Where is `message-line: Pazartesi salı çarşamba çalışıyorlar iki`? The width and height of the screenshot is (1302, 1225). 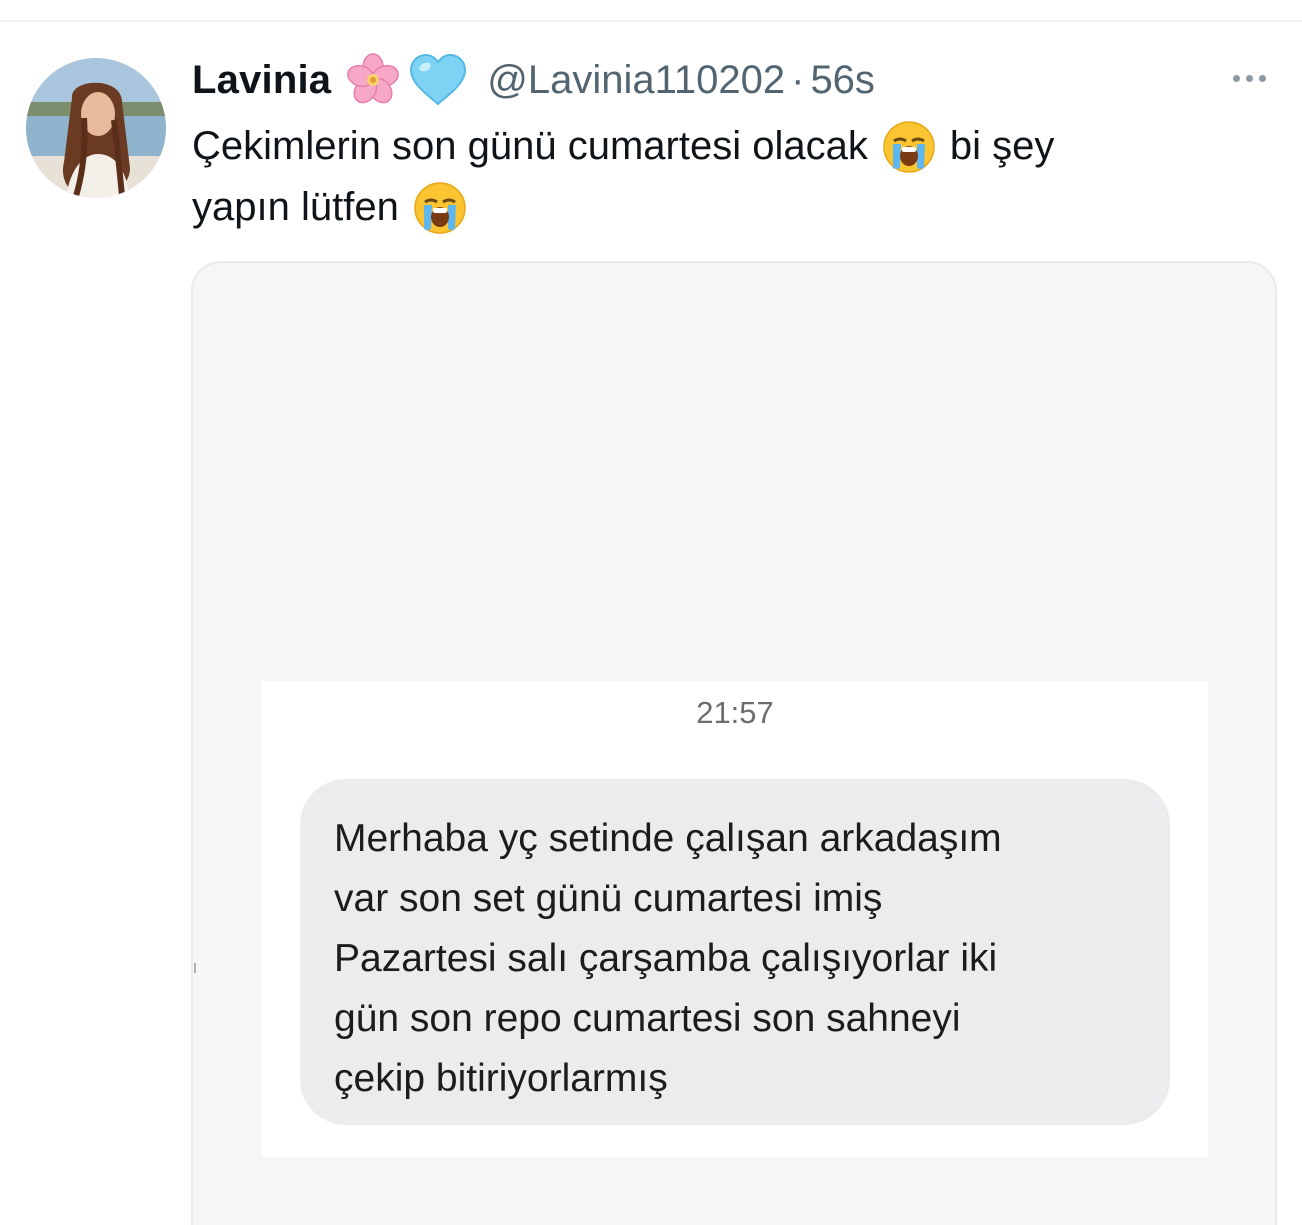 message-line: Pazartesi salı çarşamba çalışıyorlar iki is located at coordinates (666, 958).